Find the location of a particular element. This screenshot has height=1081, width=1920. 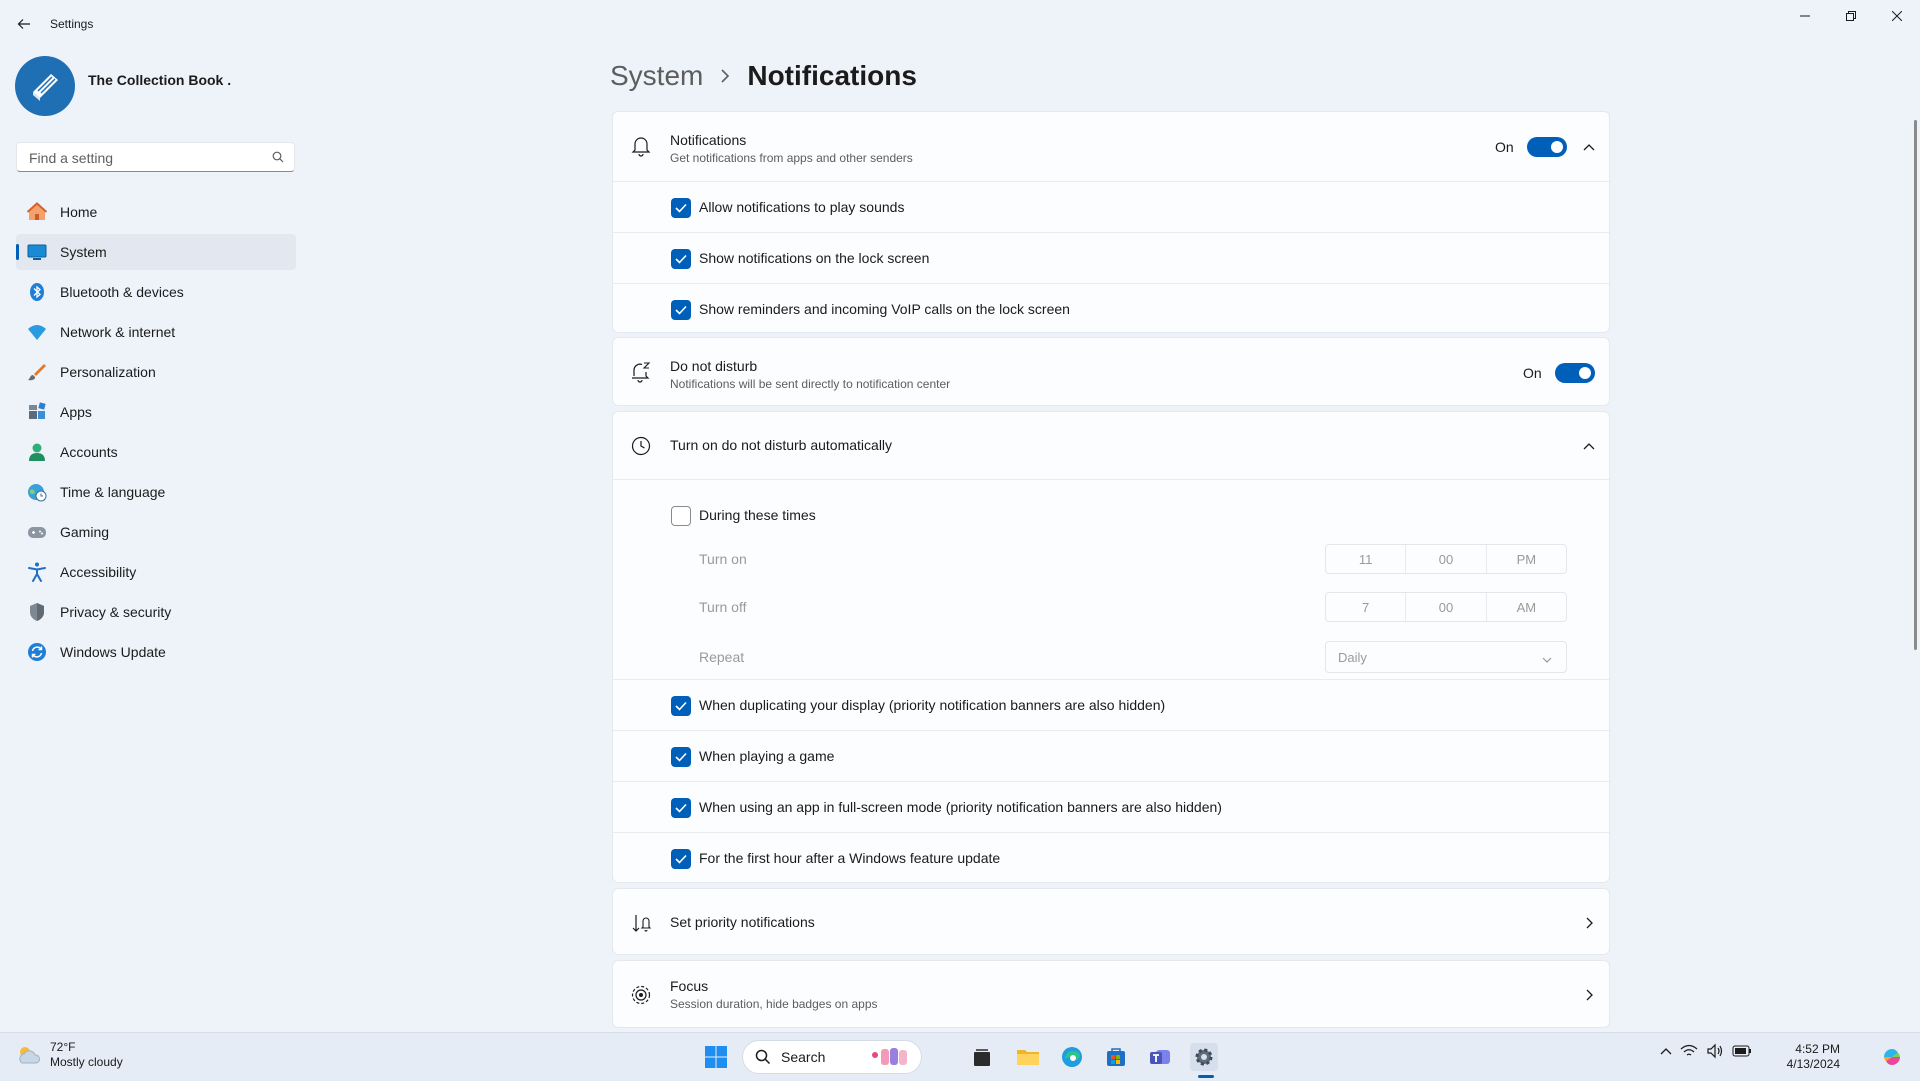

search-icon is located at coordinates (278, 157).